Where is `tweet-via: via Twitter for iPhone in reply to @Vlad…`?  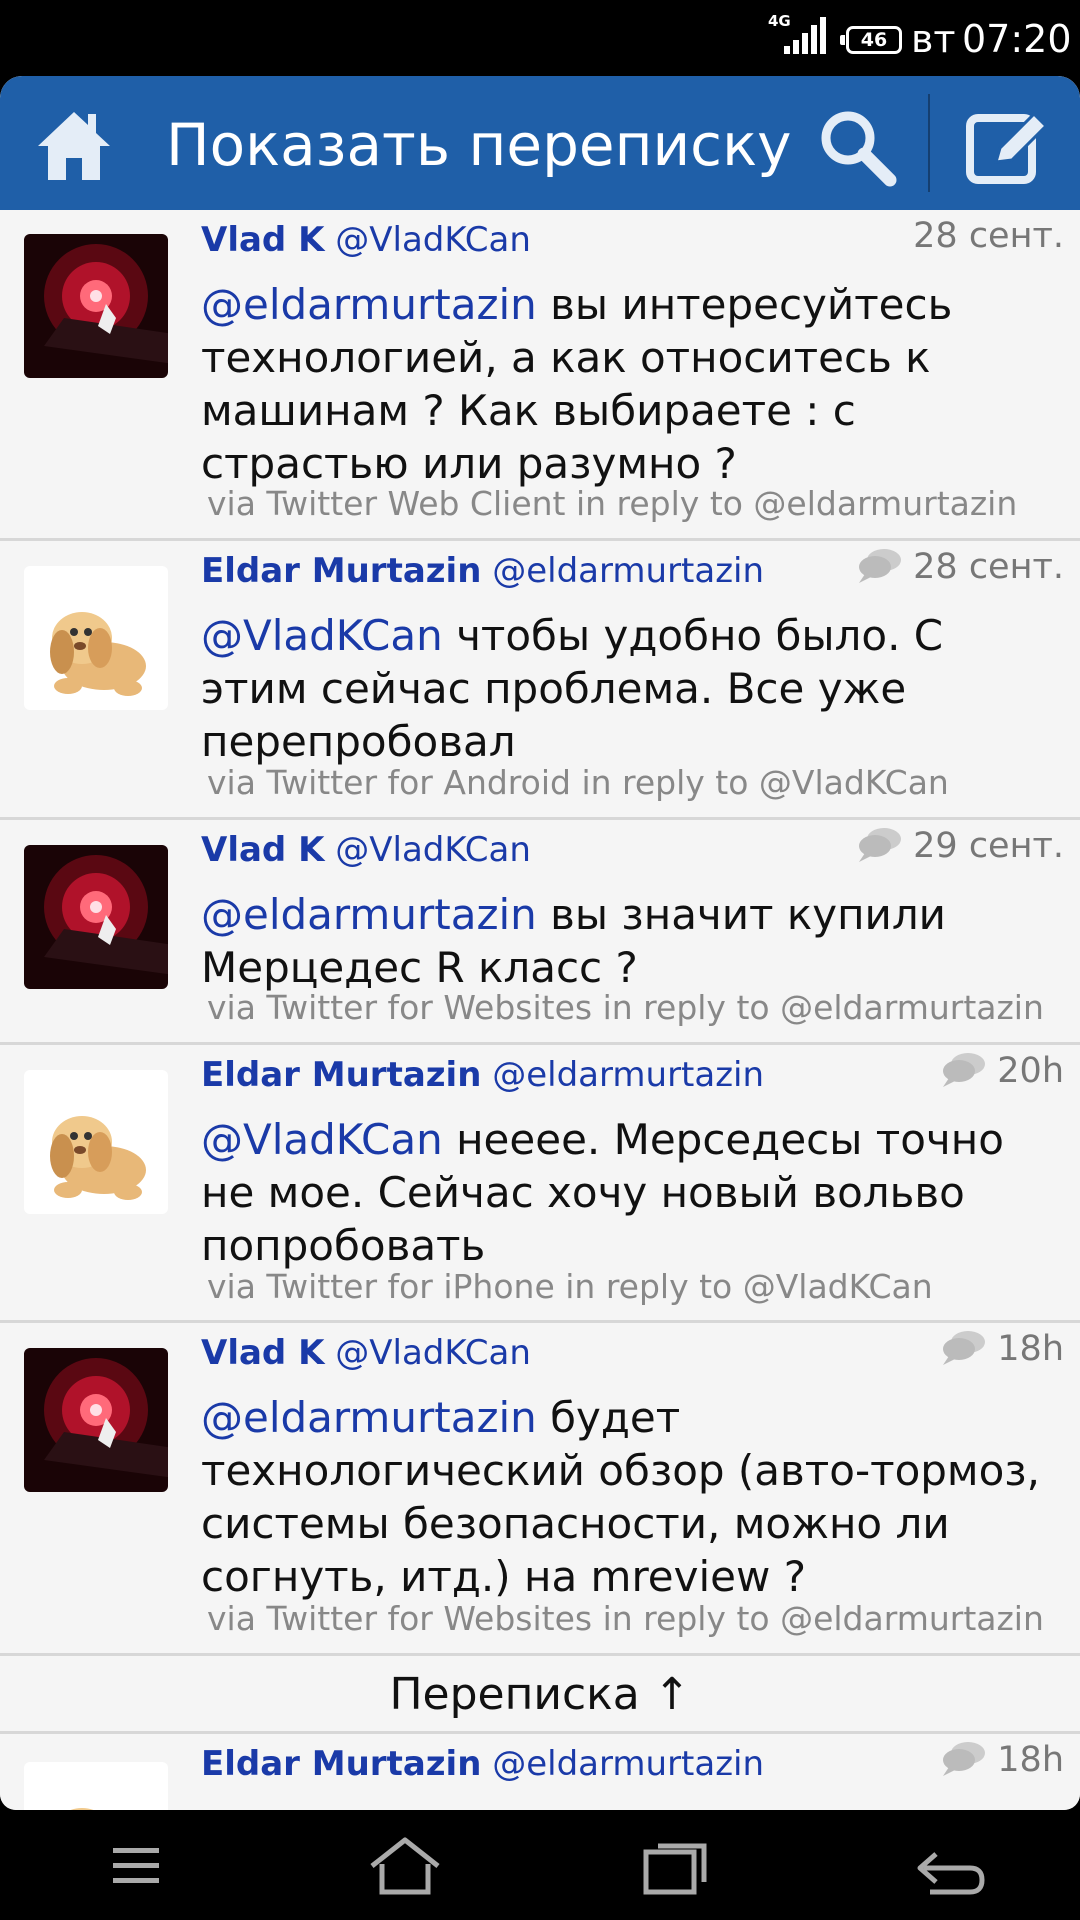 tweet-via: via Twitter for iPhone in reply to @Vlad… is located at coordinates (570, 1286).